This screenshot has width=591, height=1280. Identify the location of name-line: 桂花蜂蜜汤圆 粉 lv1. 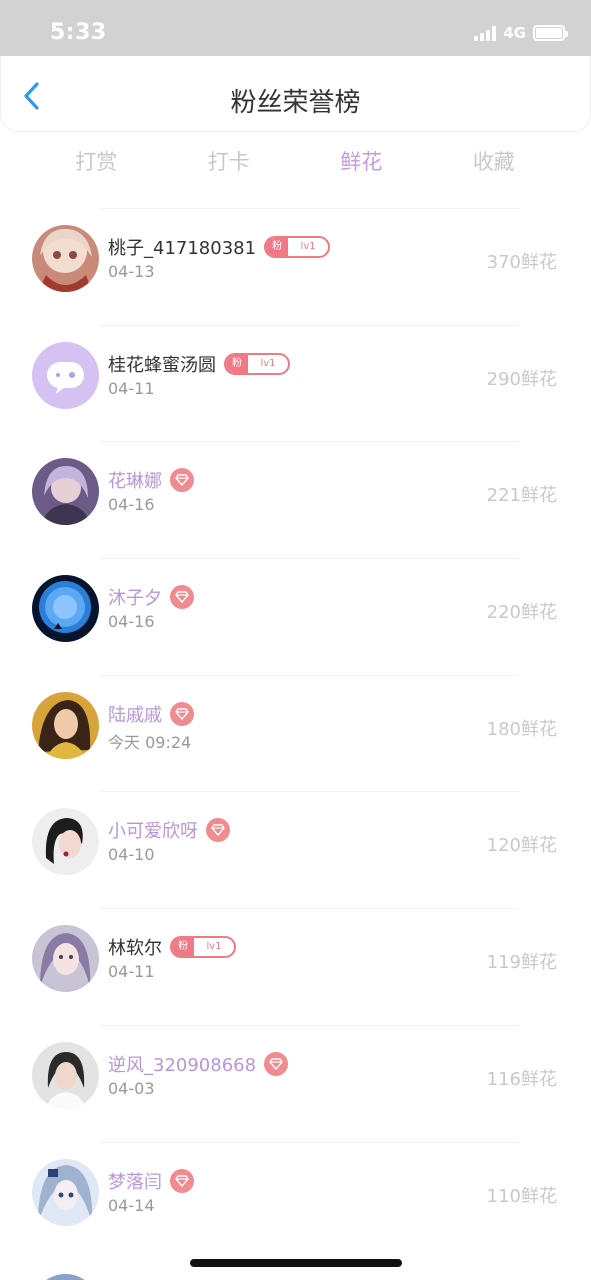
(199, 364).